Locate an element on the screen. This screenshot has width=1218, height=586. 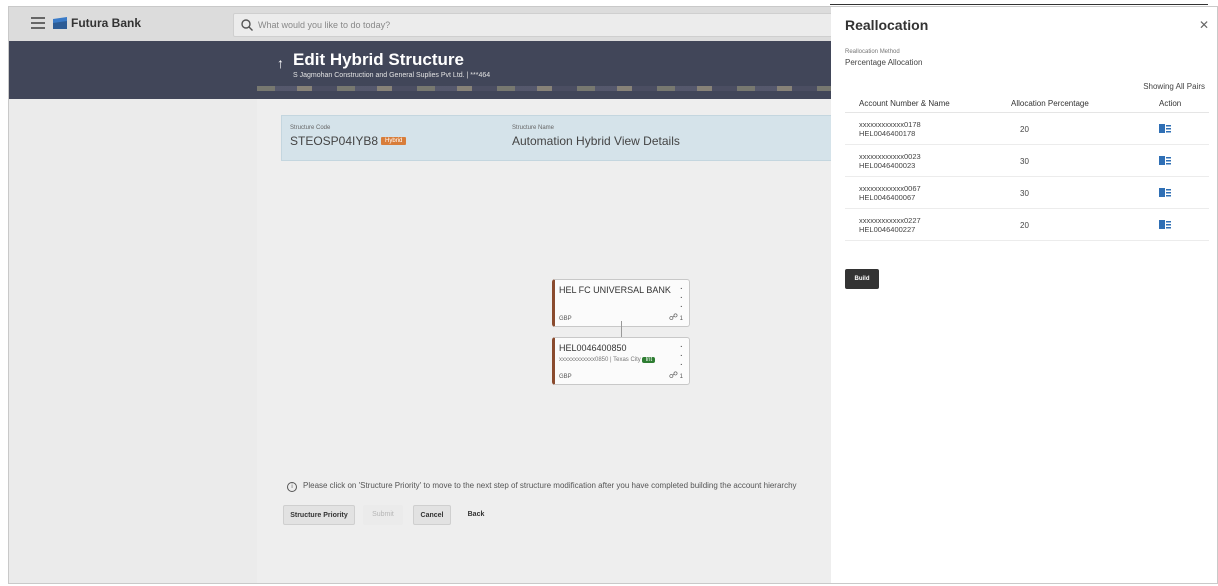
account-number: xxxxxxxxxxxx0067 is located at coordinates (890, 188).